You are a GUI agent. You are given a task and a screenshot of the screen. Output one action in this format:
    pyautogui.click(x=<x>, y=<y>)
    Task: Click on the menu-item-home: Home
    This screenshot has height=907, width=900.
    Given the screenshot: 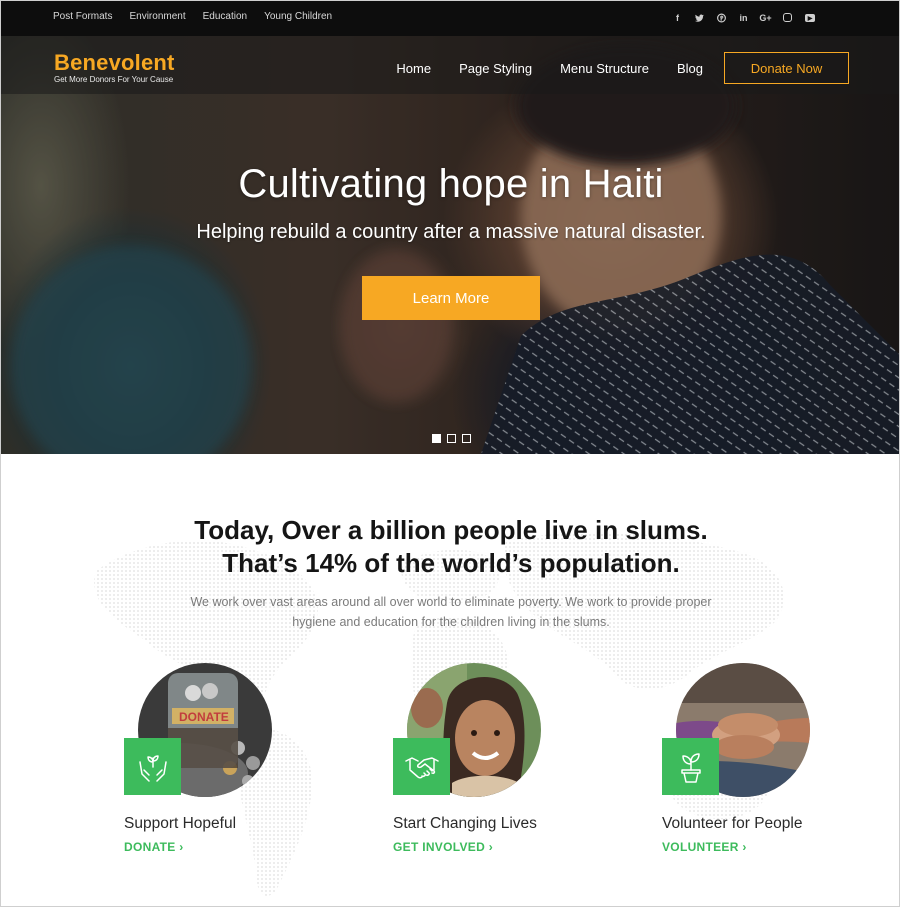 What is the action you would take?
    pyautogui.click(x=413, y=68)
    